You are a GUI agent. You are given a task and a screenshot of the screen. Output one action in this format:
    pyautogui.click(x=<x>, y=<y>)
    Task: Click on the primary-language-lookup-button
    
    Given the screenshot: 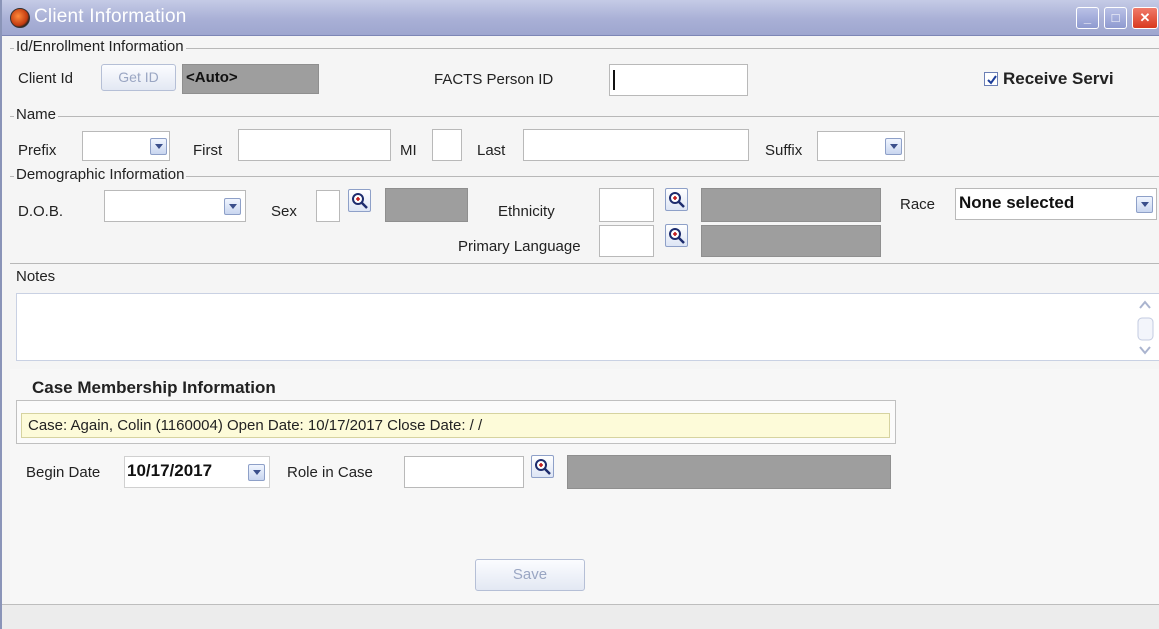 What is the action you would take?
    pyautogui.click(x=676, y=235)
    